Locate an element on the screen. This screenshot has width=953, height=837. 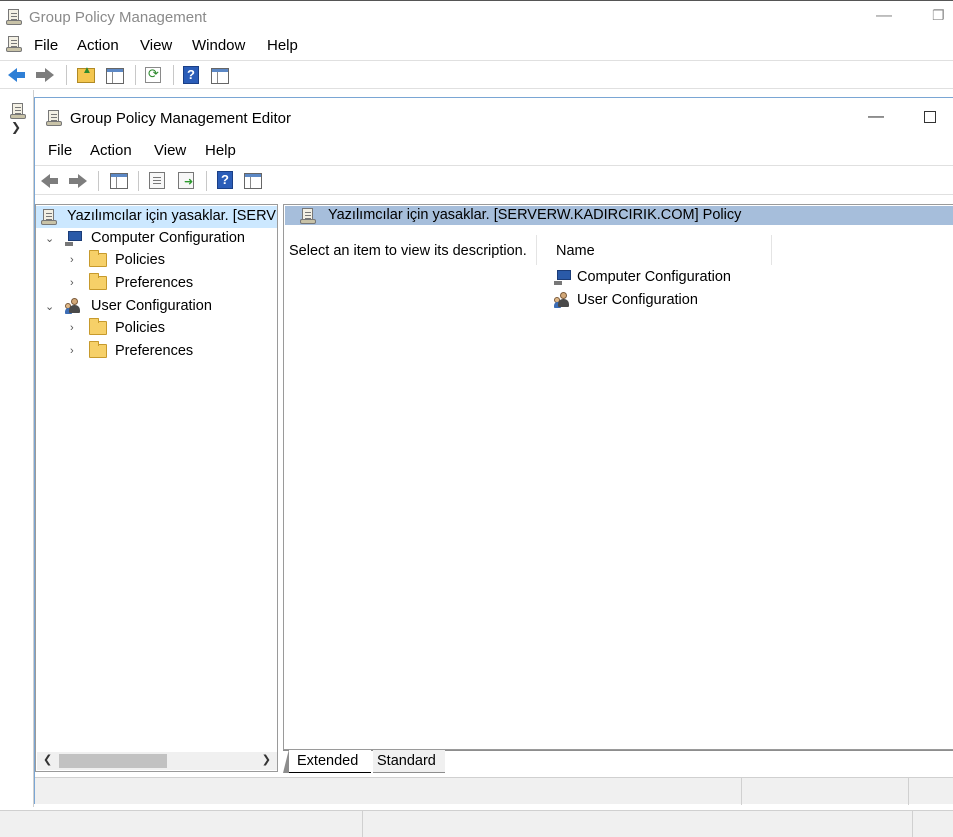
inner-toolbar: ? is located at coordinates (494, 180).